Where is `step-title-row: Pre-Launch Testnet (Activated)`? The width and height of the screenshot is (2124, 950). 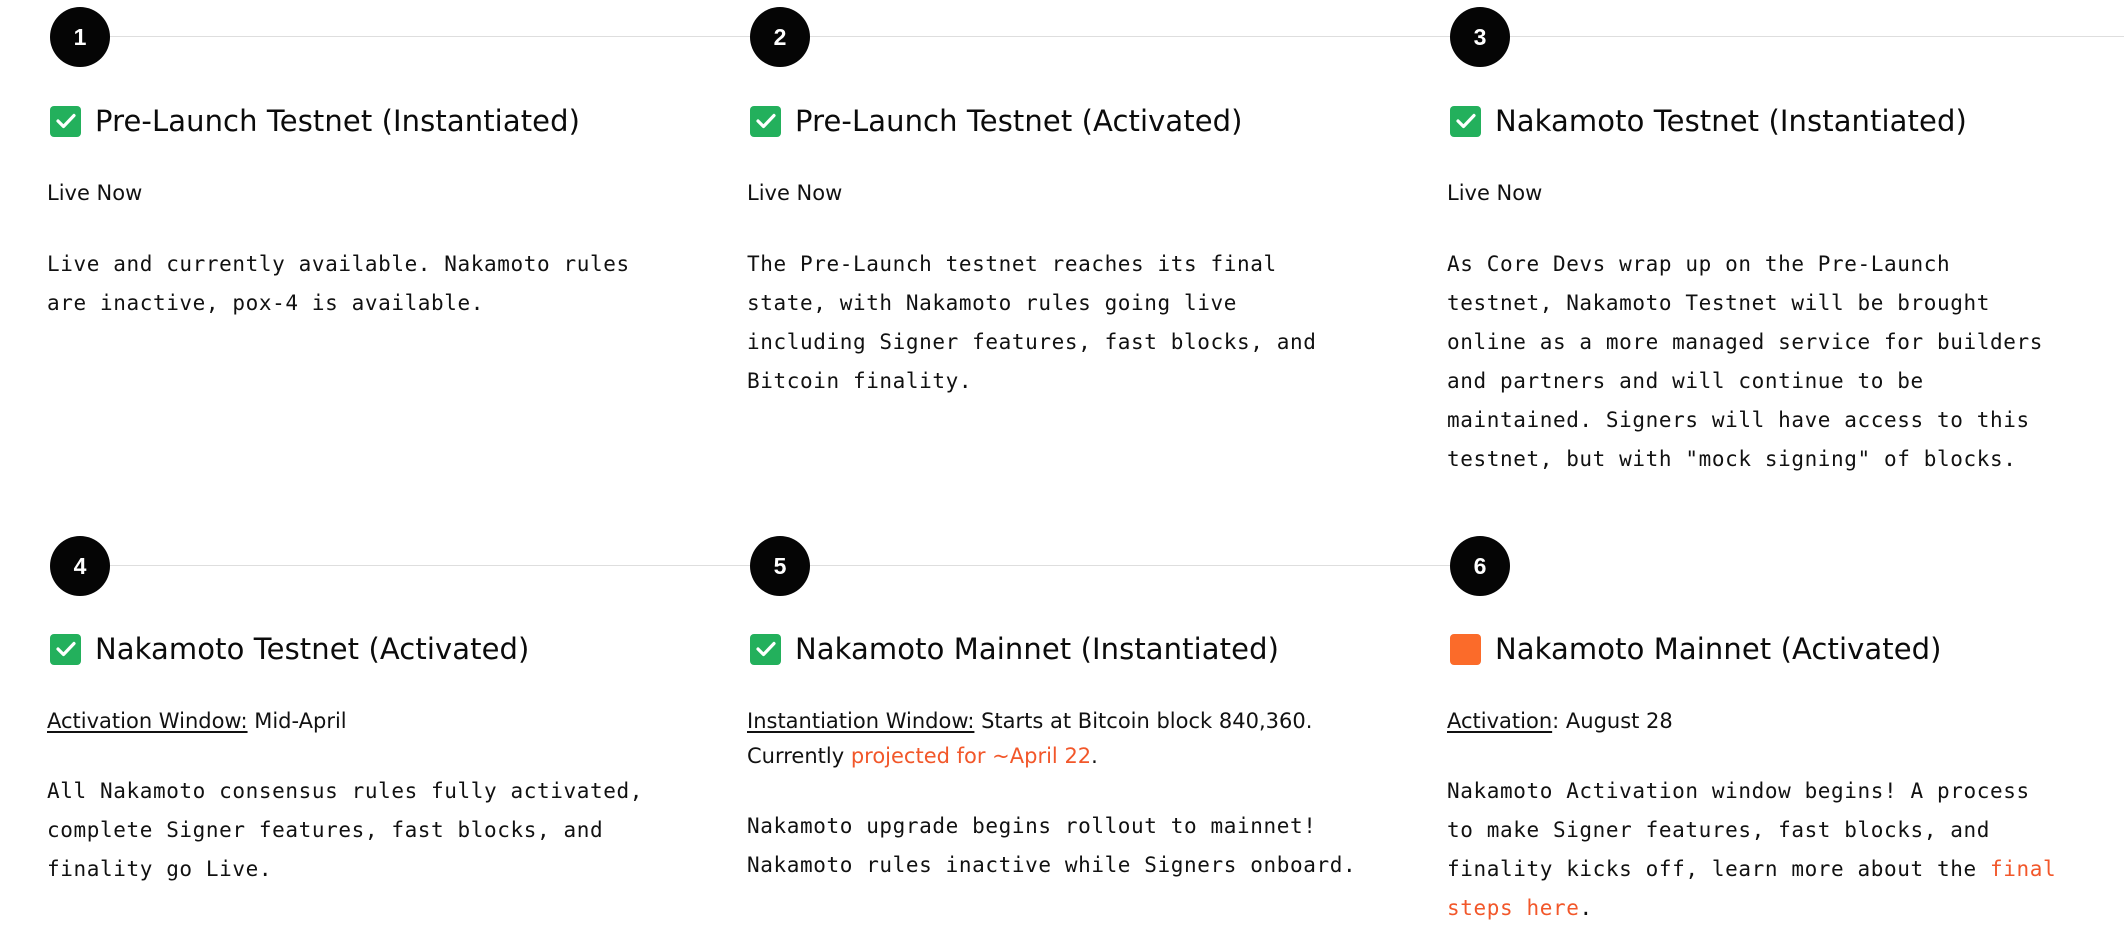
step-title-row: Pre-Launch Testnet (Activated) is located at coordinates (996, 121).